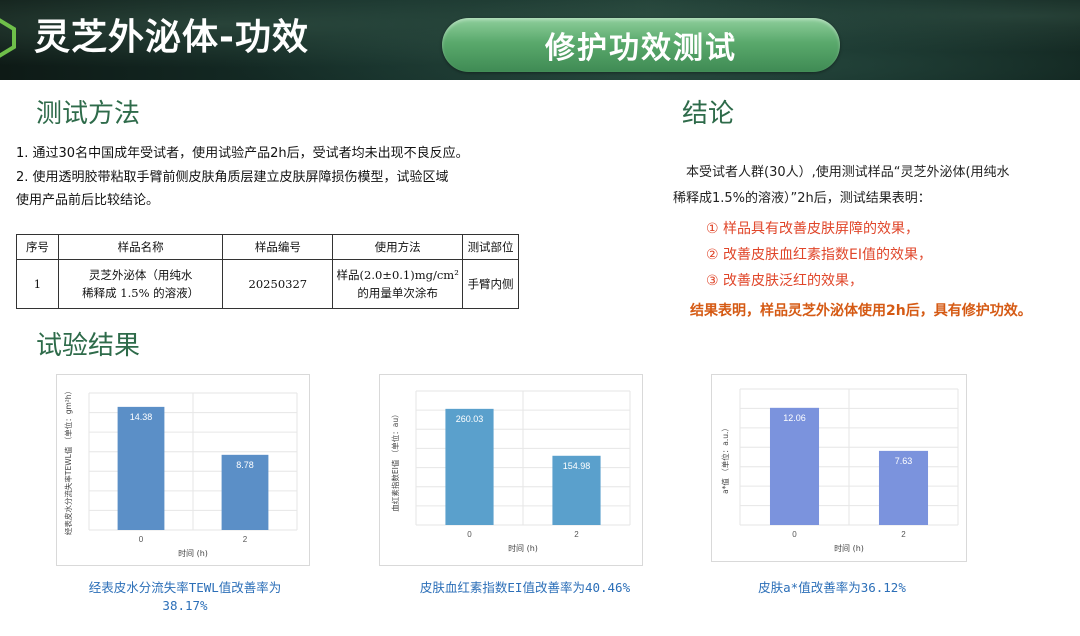 The image size is (1080, 636). I want to click on sample-name-line-1: 灵芝外泌体（用纯水, so click(140, 275).